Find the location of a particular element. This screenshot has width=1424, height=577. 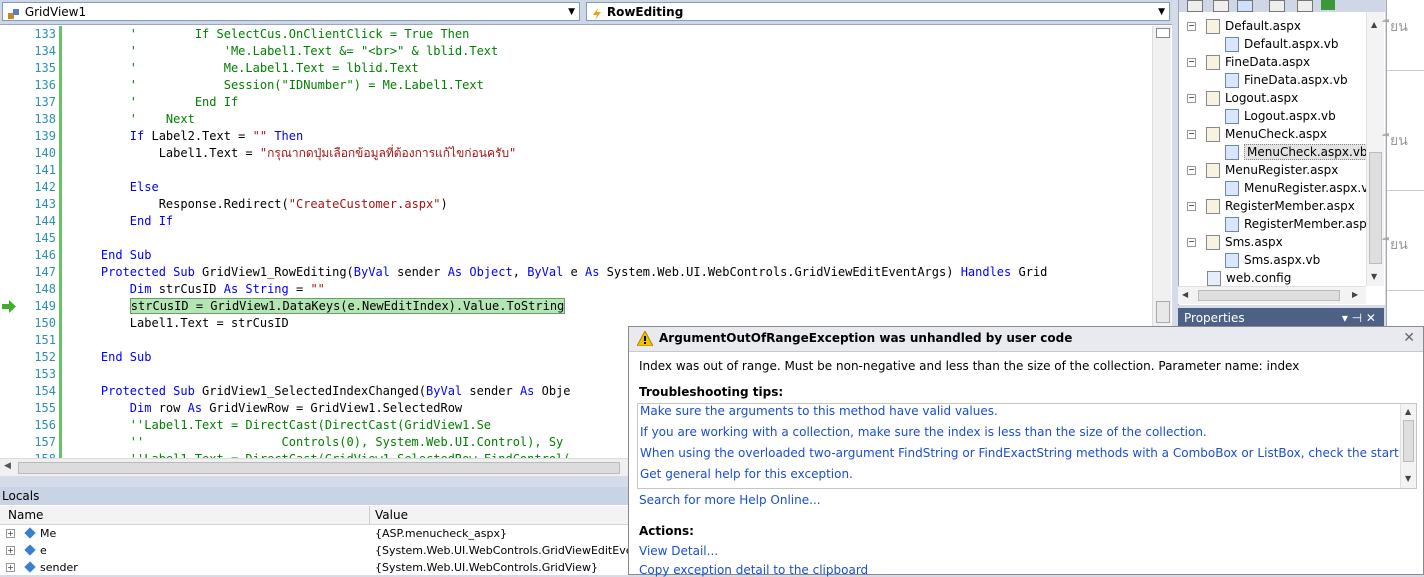

code-token: ' End If is located at coordinates (155, 102).